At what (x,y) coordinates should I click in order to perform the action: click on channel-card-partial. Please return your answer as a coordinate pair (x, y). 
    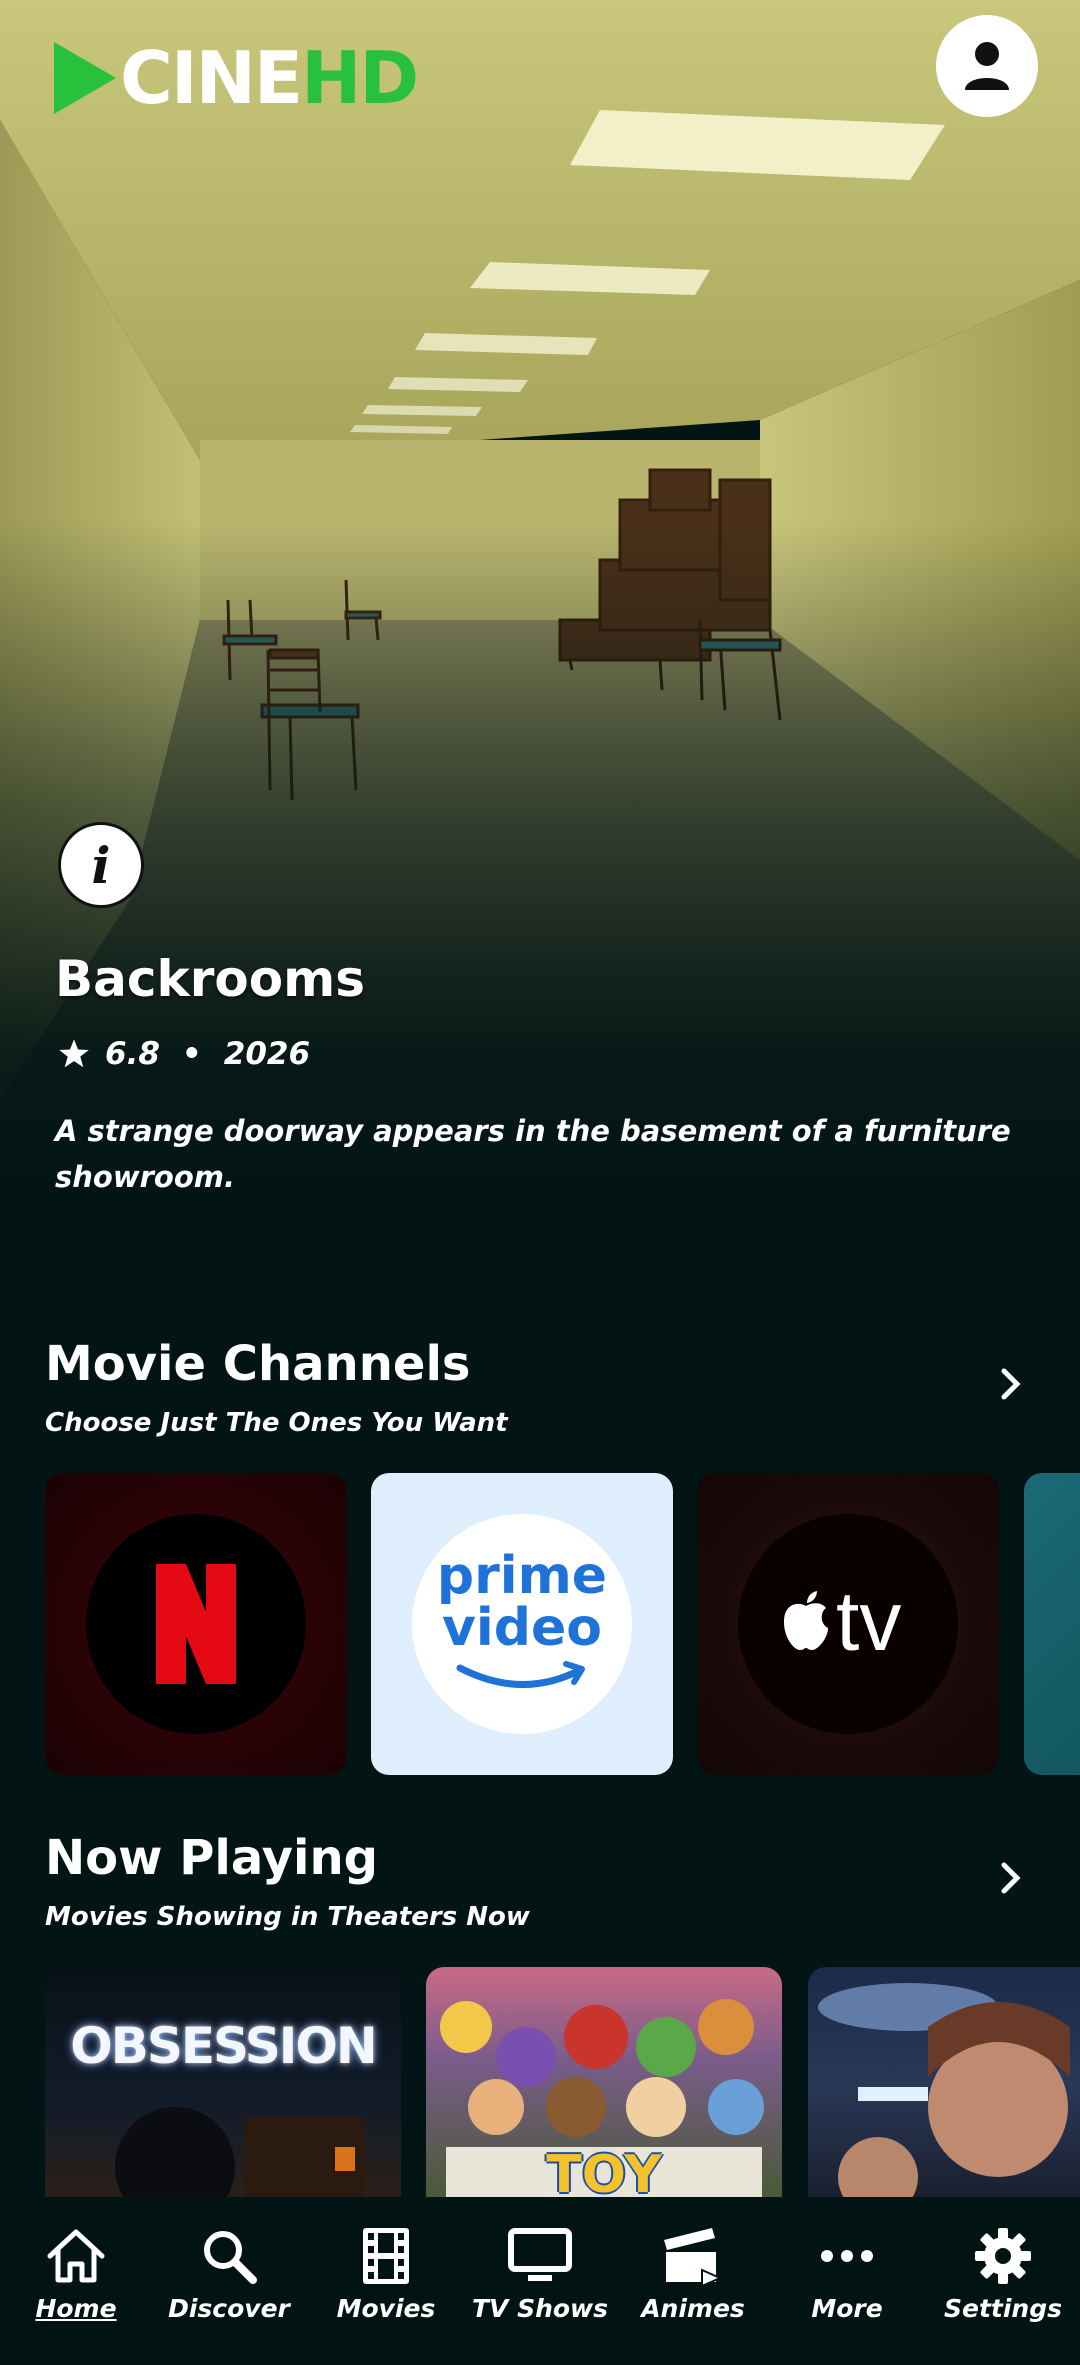
    Looking at the image, I should click on (1052, 1624).